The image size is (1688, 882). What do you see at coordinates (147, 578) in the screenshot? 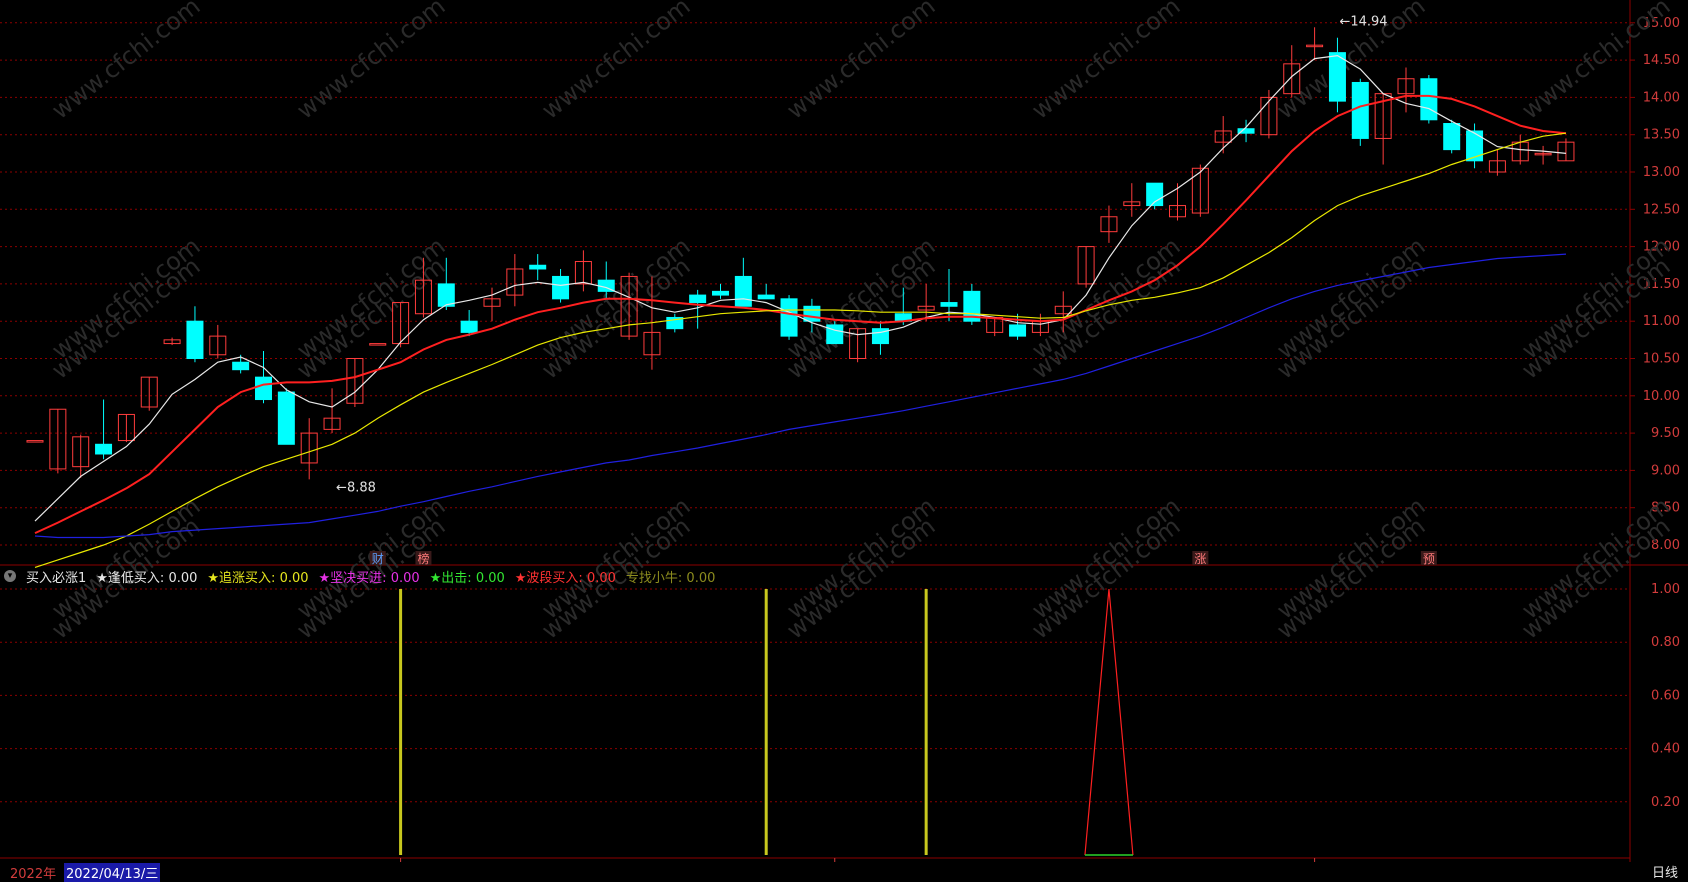
I see `legend-item-low-buy: ★逢低买入: 0.00` at bounding box center [147, 578].